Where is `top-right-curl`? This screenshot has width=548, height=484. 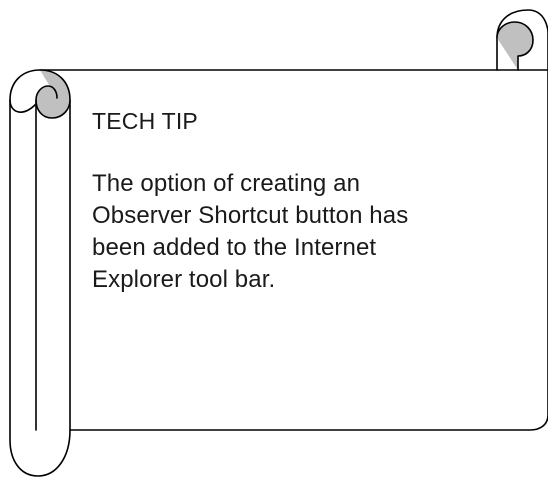
top-right-curl is located at coordinates (515, 46).